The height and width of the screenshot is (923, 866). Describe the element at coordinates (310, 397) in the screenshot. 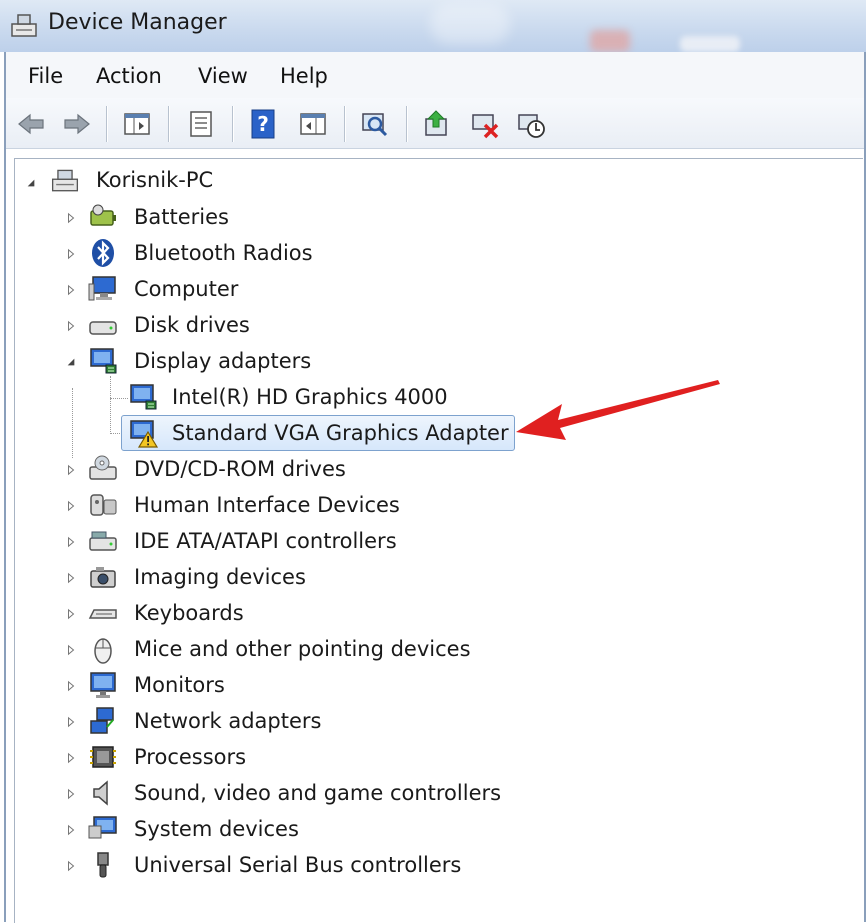

I see `device-label: Intel(R) HD Graphics 4000` at that location.